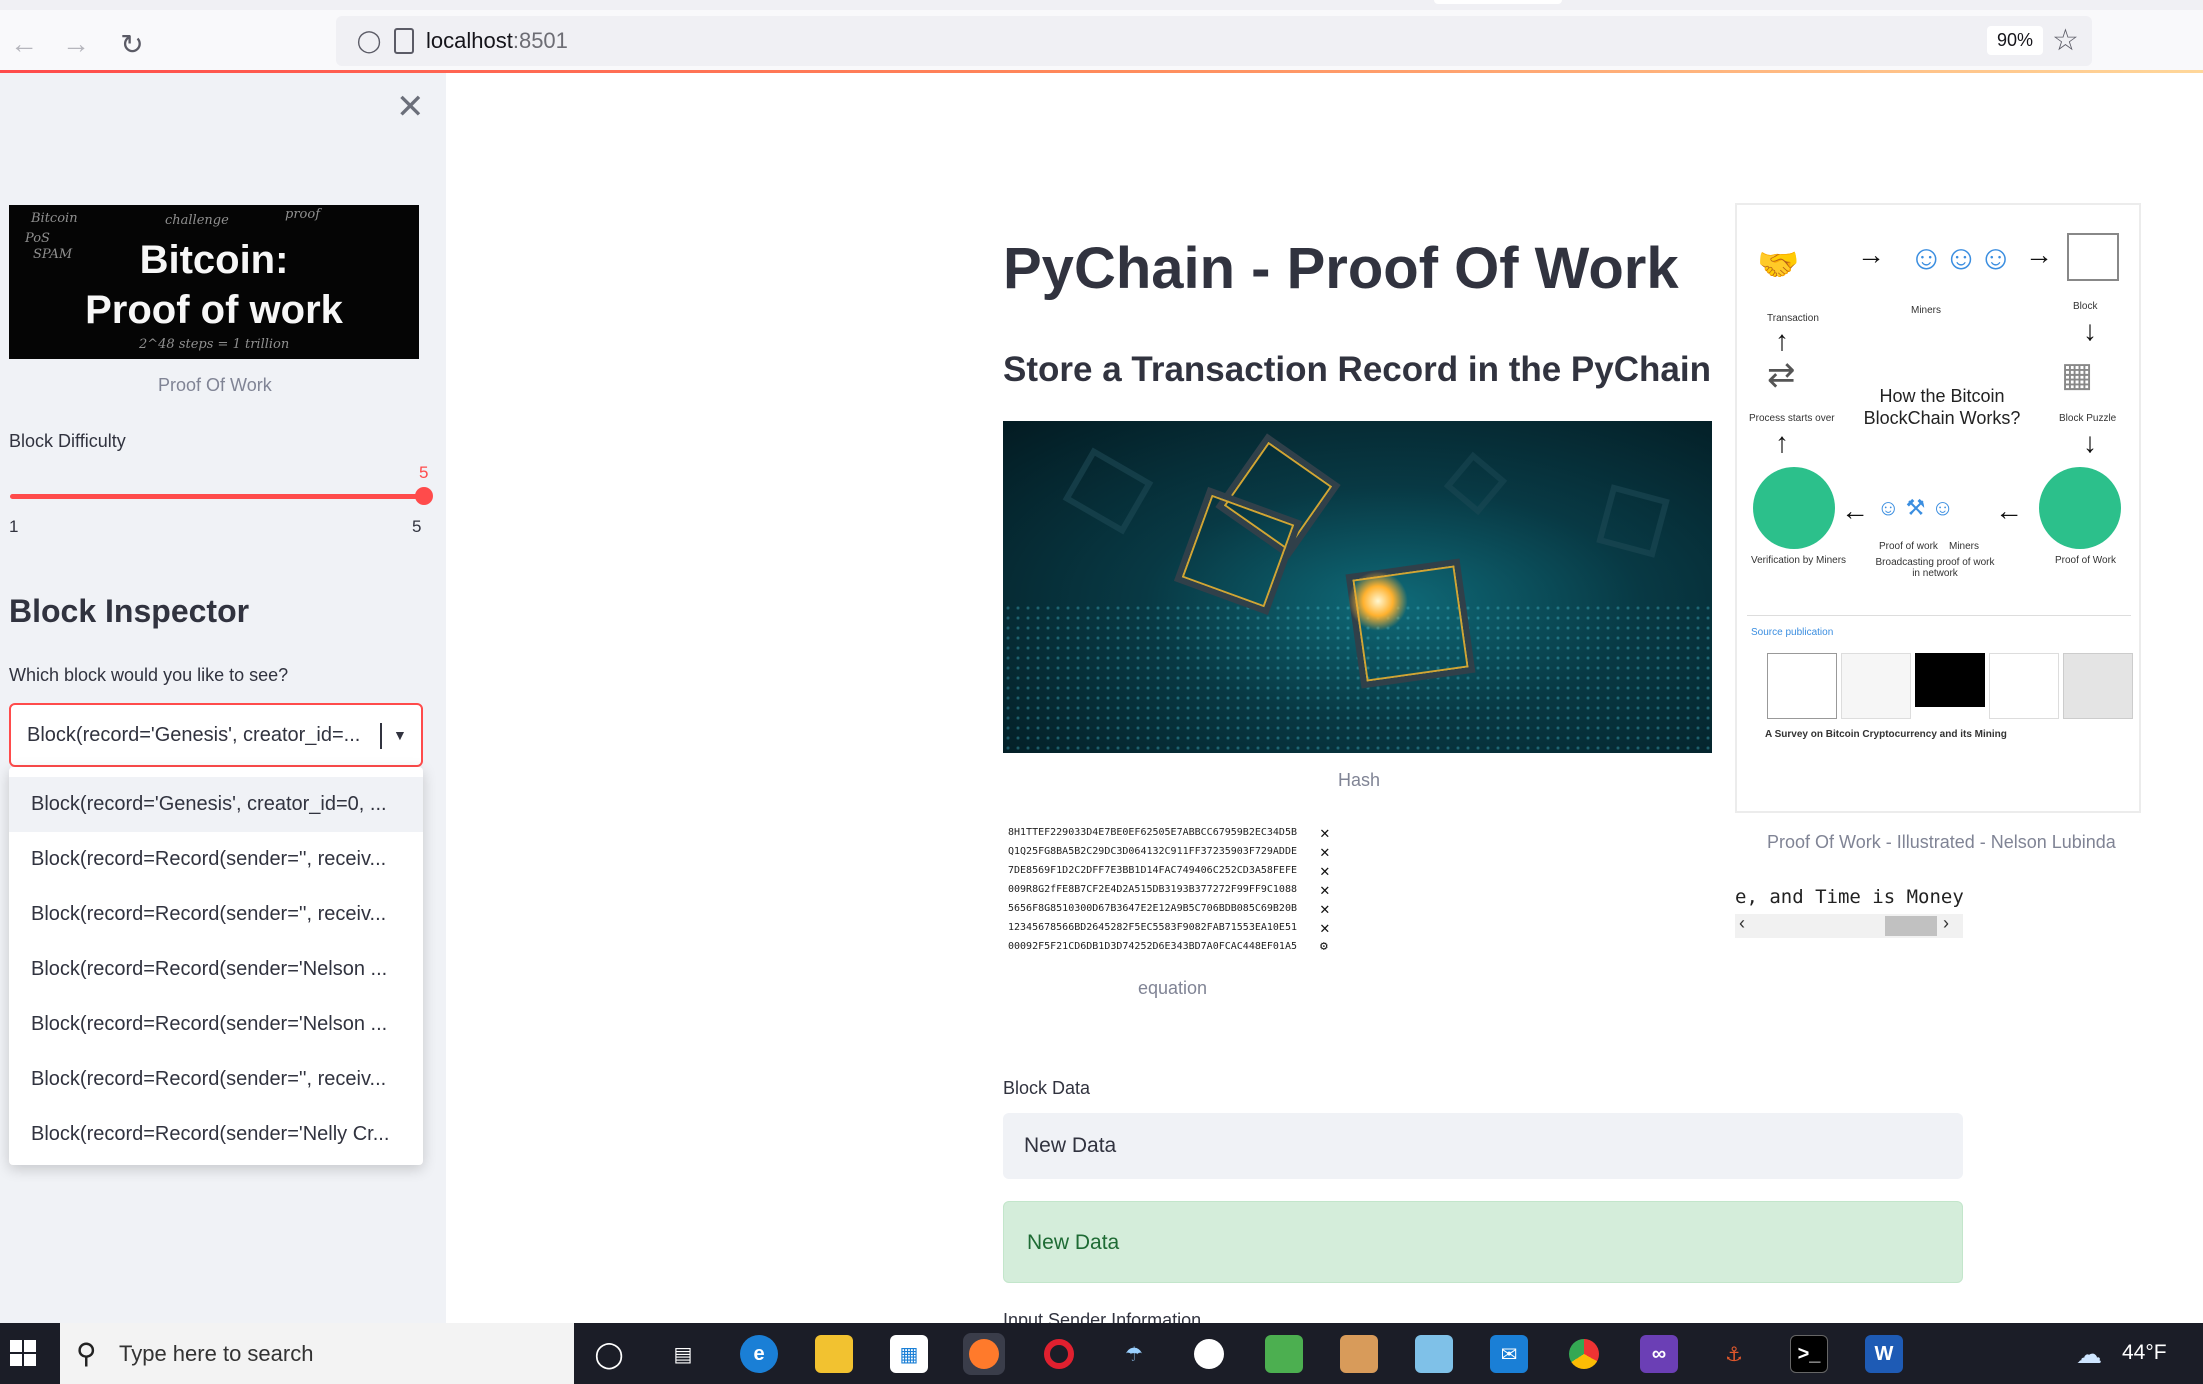  What do you see at coordinates (1935, 568) in the screenshot?
I see `illus-label: Broadcasting proof of work in network` at bounding box center [1935, 568].